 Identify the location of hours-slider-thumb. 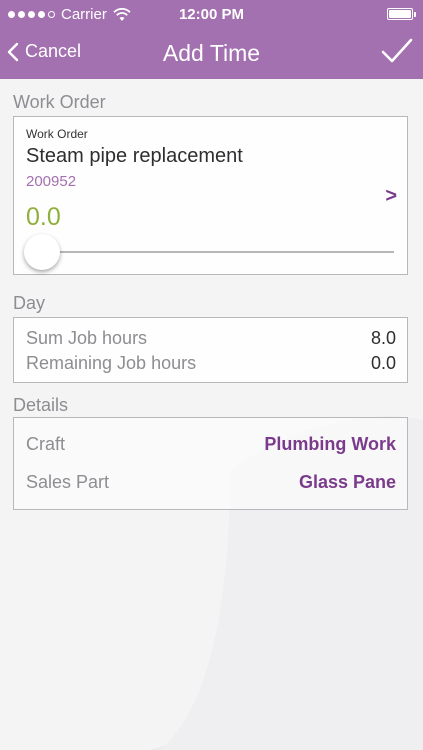
(42, 252).